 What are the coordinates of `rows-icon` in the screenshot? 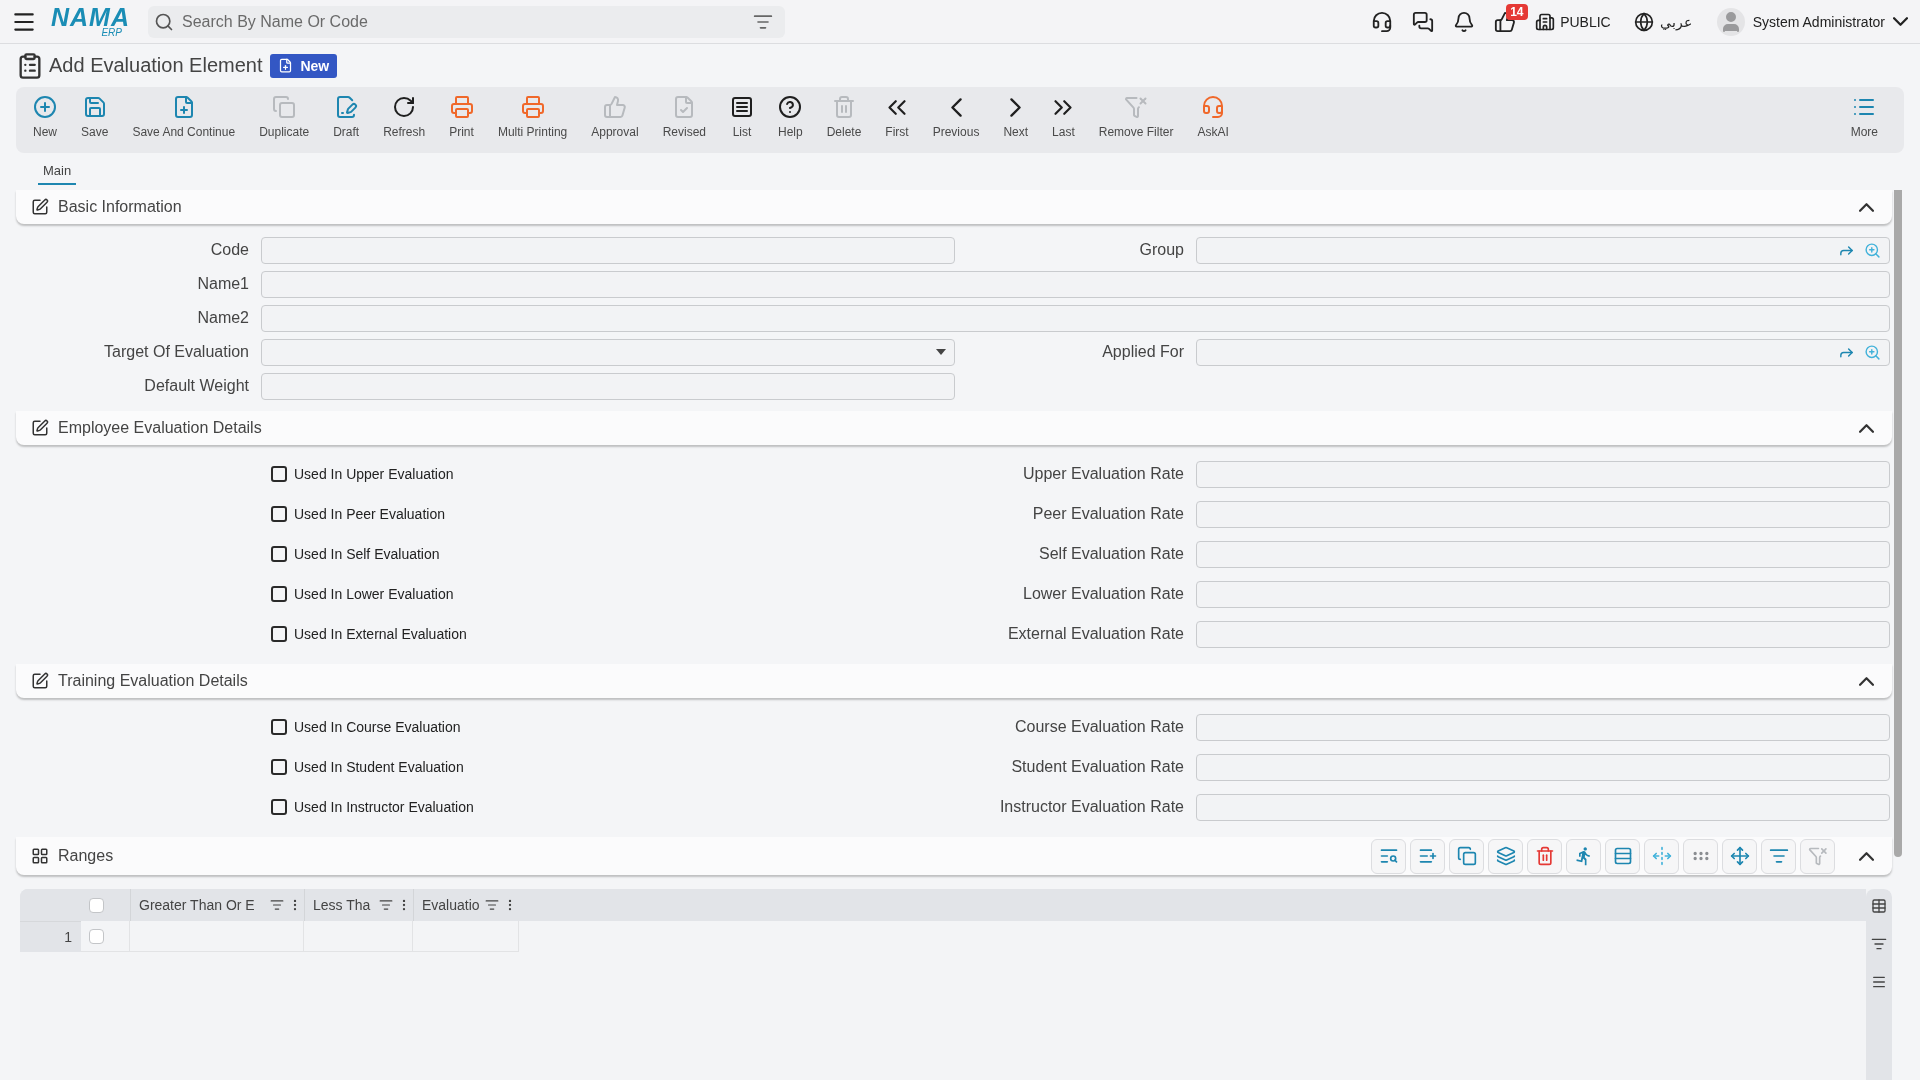 It's located at (1622, 856).